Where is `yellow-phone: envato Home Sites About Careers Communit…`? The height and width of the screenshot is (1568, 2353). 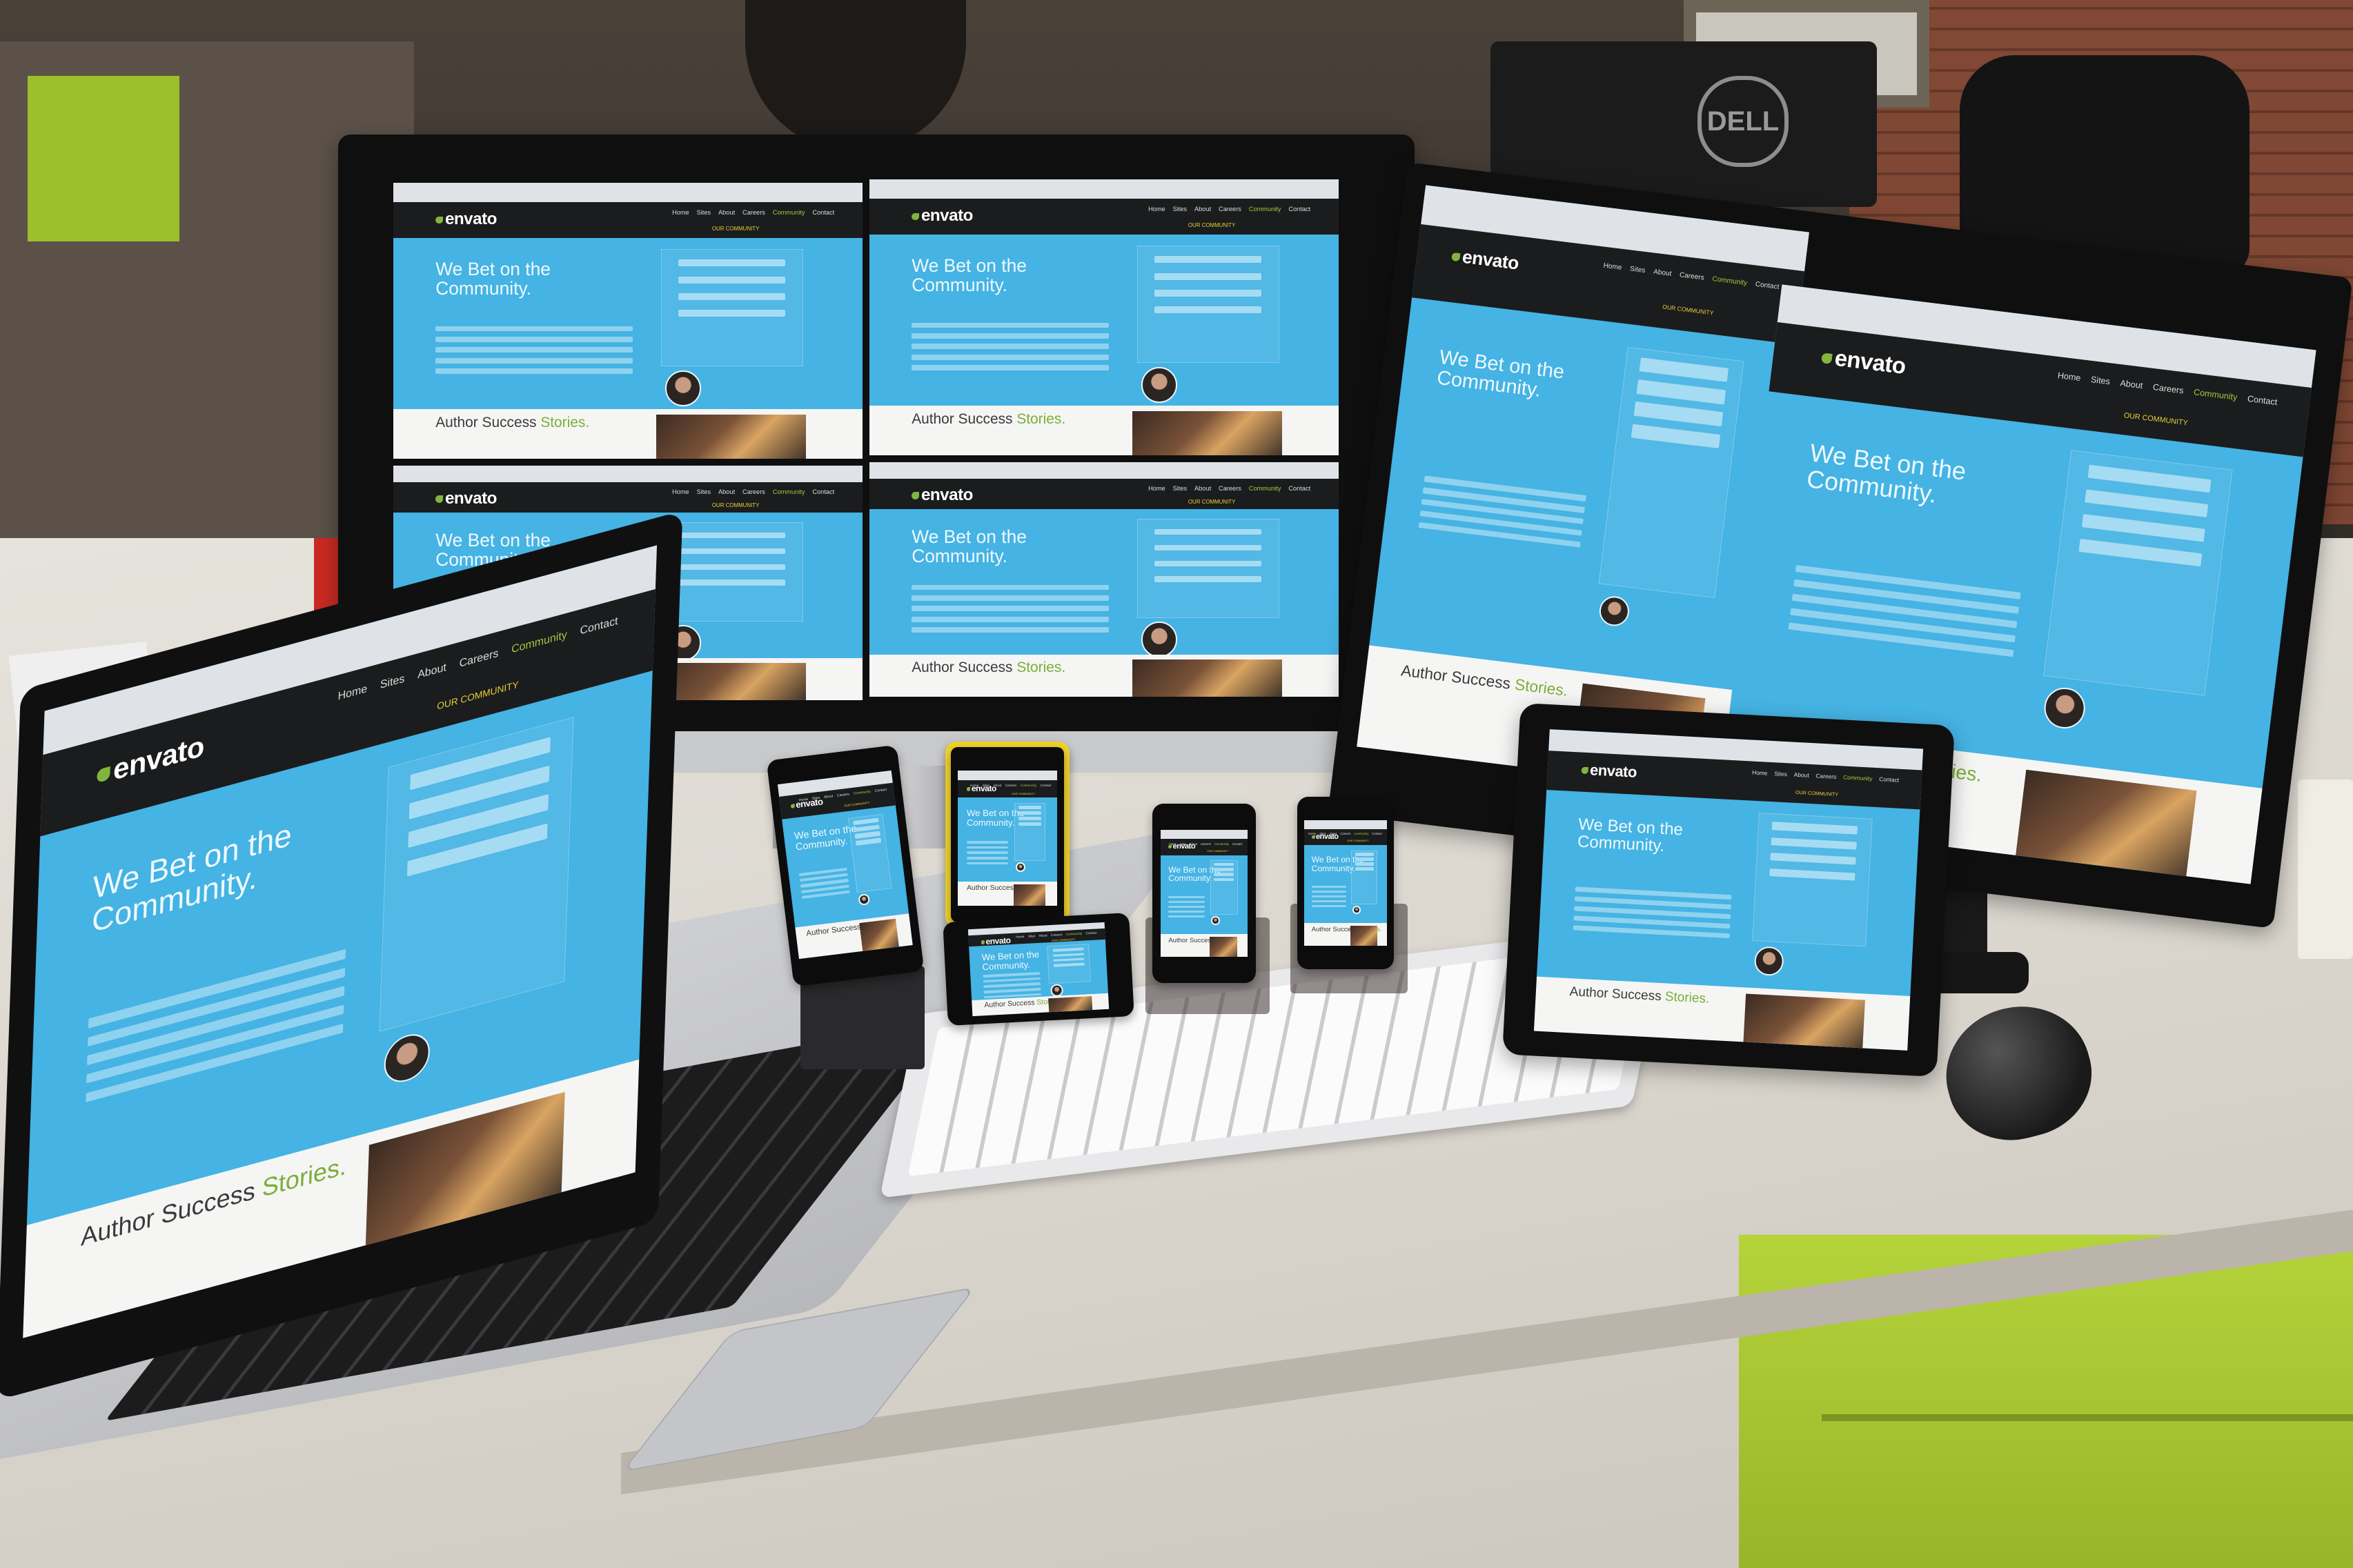
yellow-phone: envato Home Sites About Careers Communit… is located at coordinates (1007, 835).